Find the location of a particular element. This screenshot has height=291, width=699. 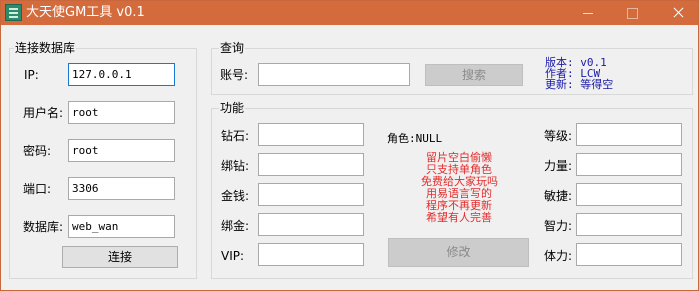

vip-label: VIP: is located at coordinates (233, 256).